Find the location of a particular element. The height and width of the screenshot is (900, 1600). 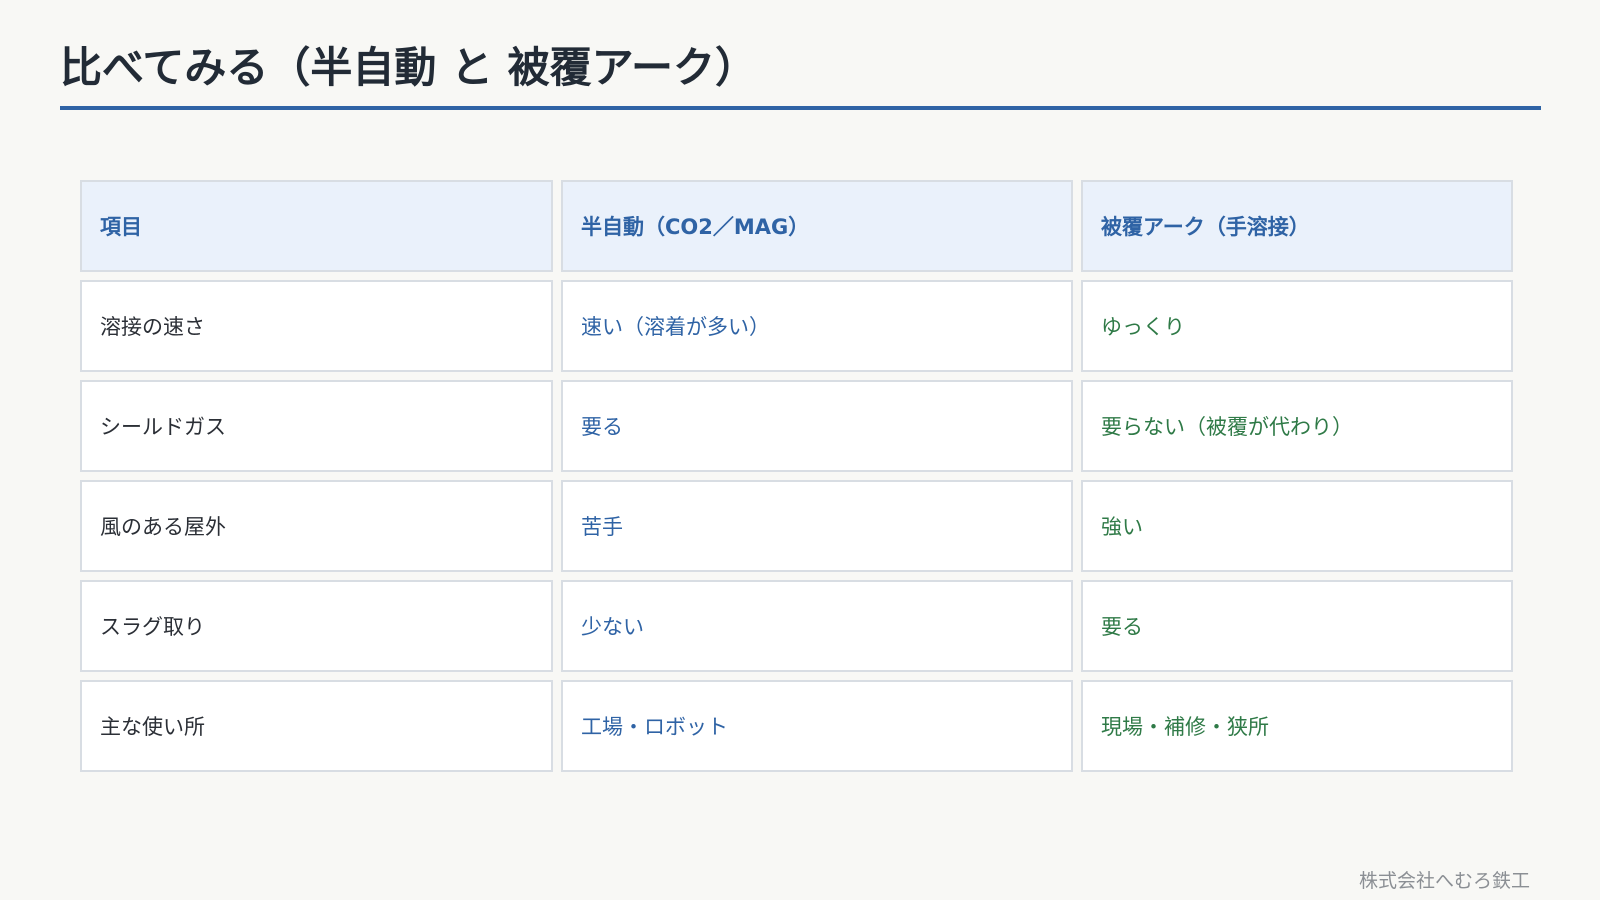

page-title: 比べてみる（半自動 と 被覆アーク） is located at coordinates (409, 67).